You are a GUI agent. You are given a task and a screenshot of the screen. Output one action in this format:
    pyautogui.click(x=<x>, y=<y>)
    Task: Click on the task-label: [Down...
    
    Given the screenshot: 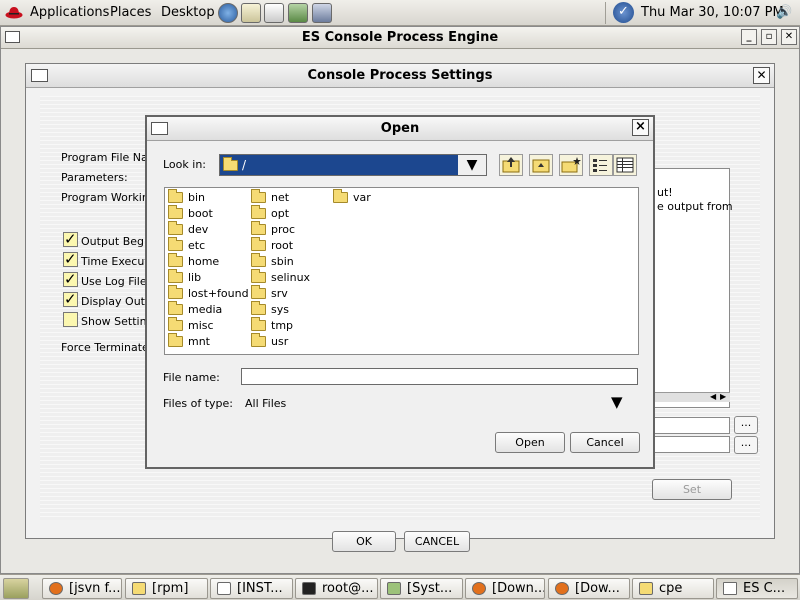 What is the action you would take?
    pyautogui.click(x=518, y=588)
    